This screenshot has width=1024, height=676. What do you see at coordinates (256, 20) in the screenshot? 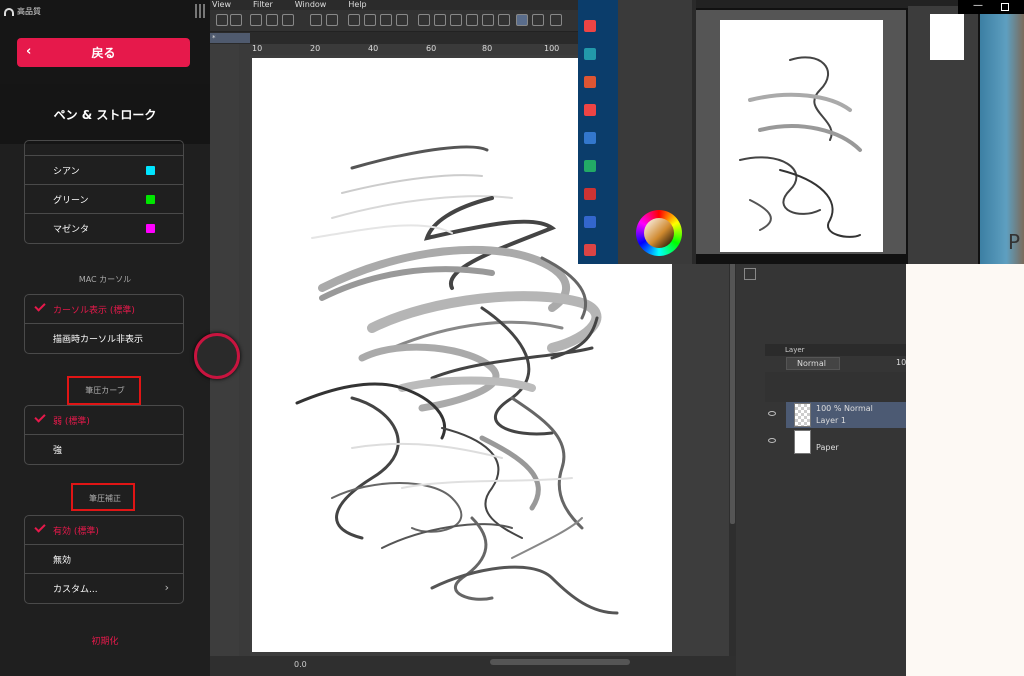
I see `new-file-icon` at bounding box center [256, 20].